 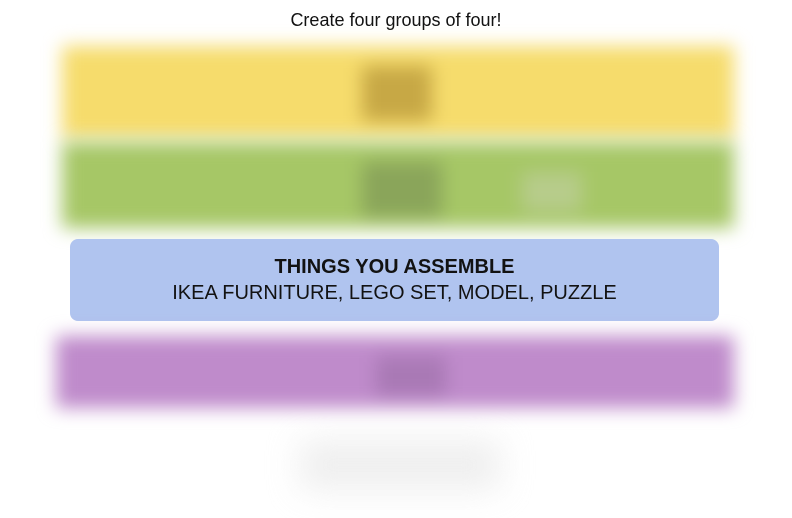 I want to click on faded-element, so click(x=400, y=465).